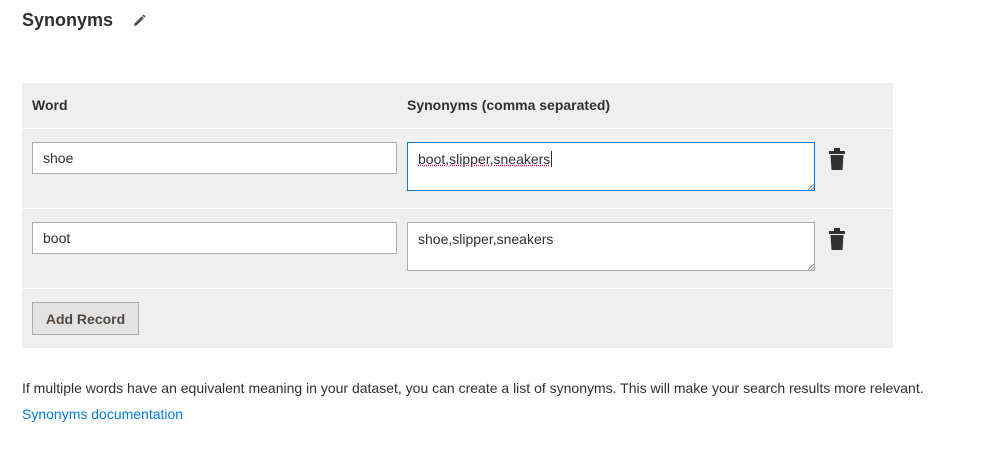 The width and height of the screenshot is (1003, 449). I want to click on column-header-word: Word, so click(50, 105).